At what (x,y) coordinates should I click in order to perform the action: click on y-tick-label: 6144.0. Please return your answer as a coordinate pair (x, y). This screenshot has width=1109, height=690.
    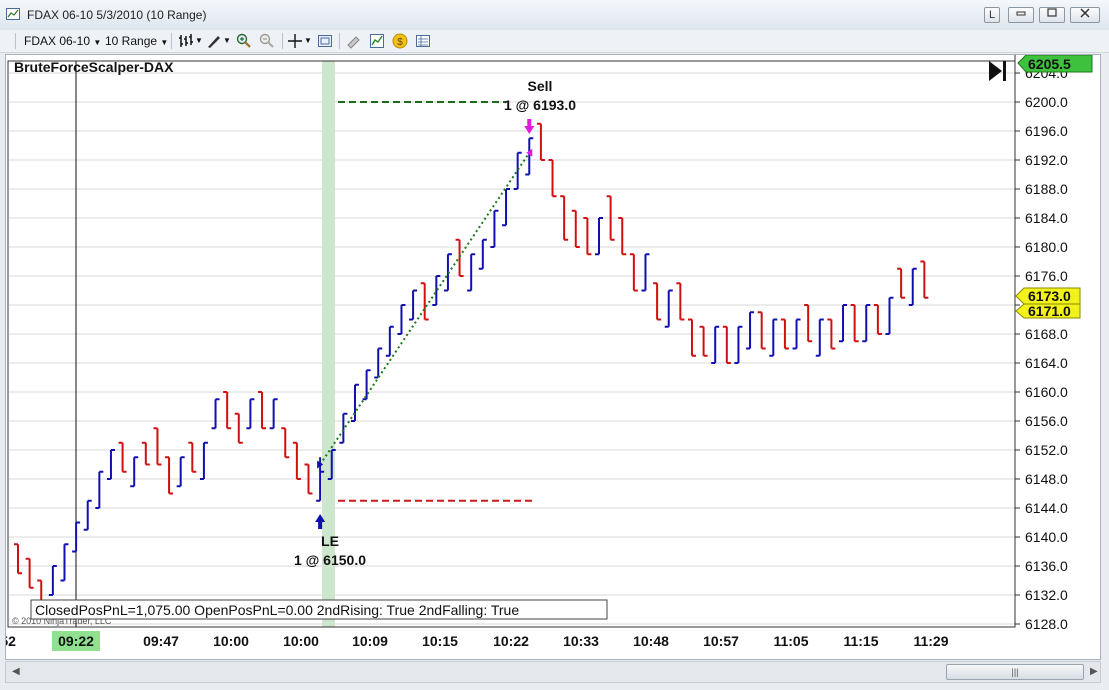
    Looking at the image, I should click on (1046, 508).